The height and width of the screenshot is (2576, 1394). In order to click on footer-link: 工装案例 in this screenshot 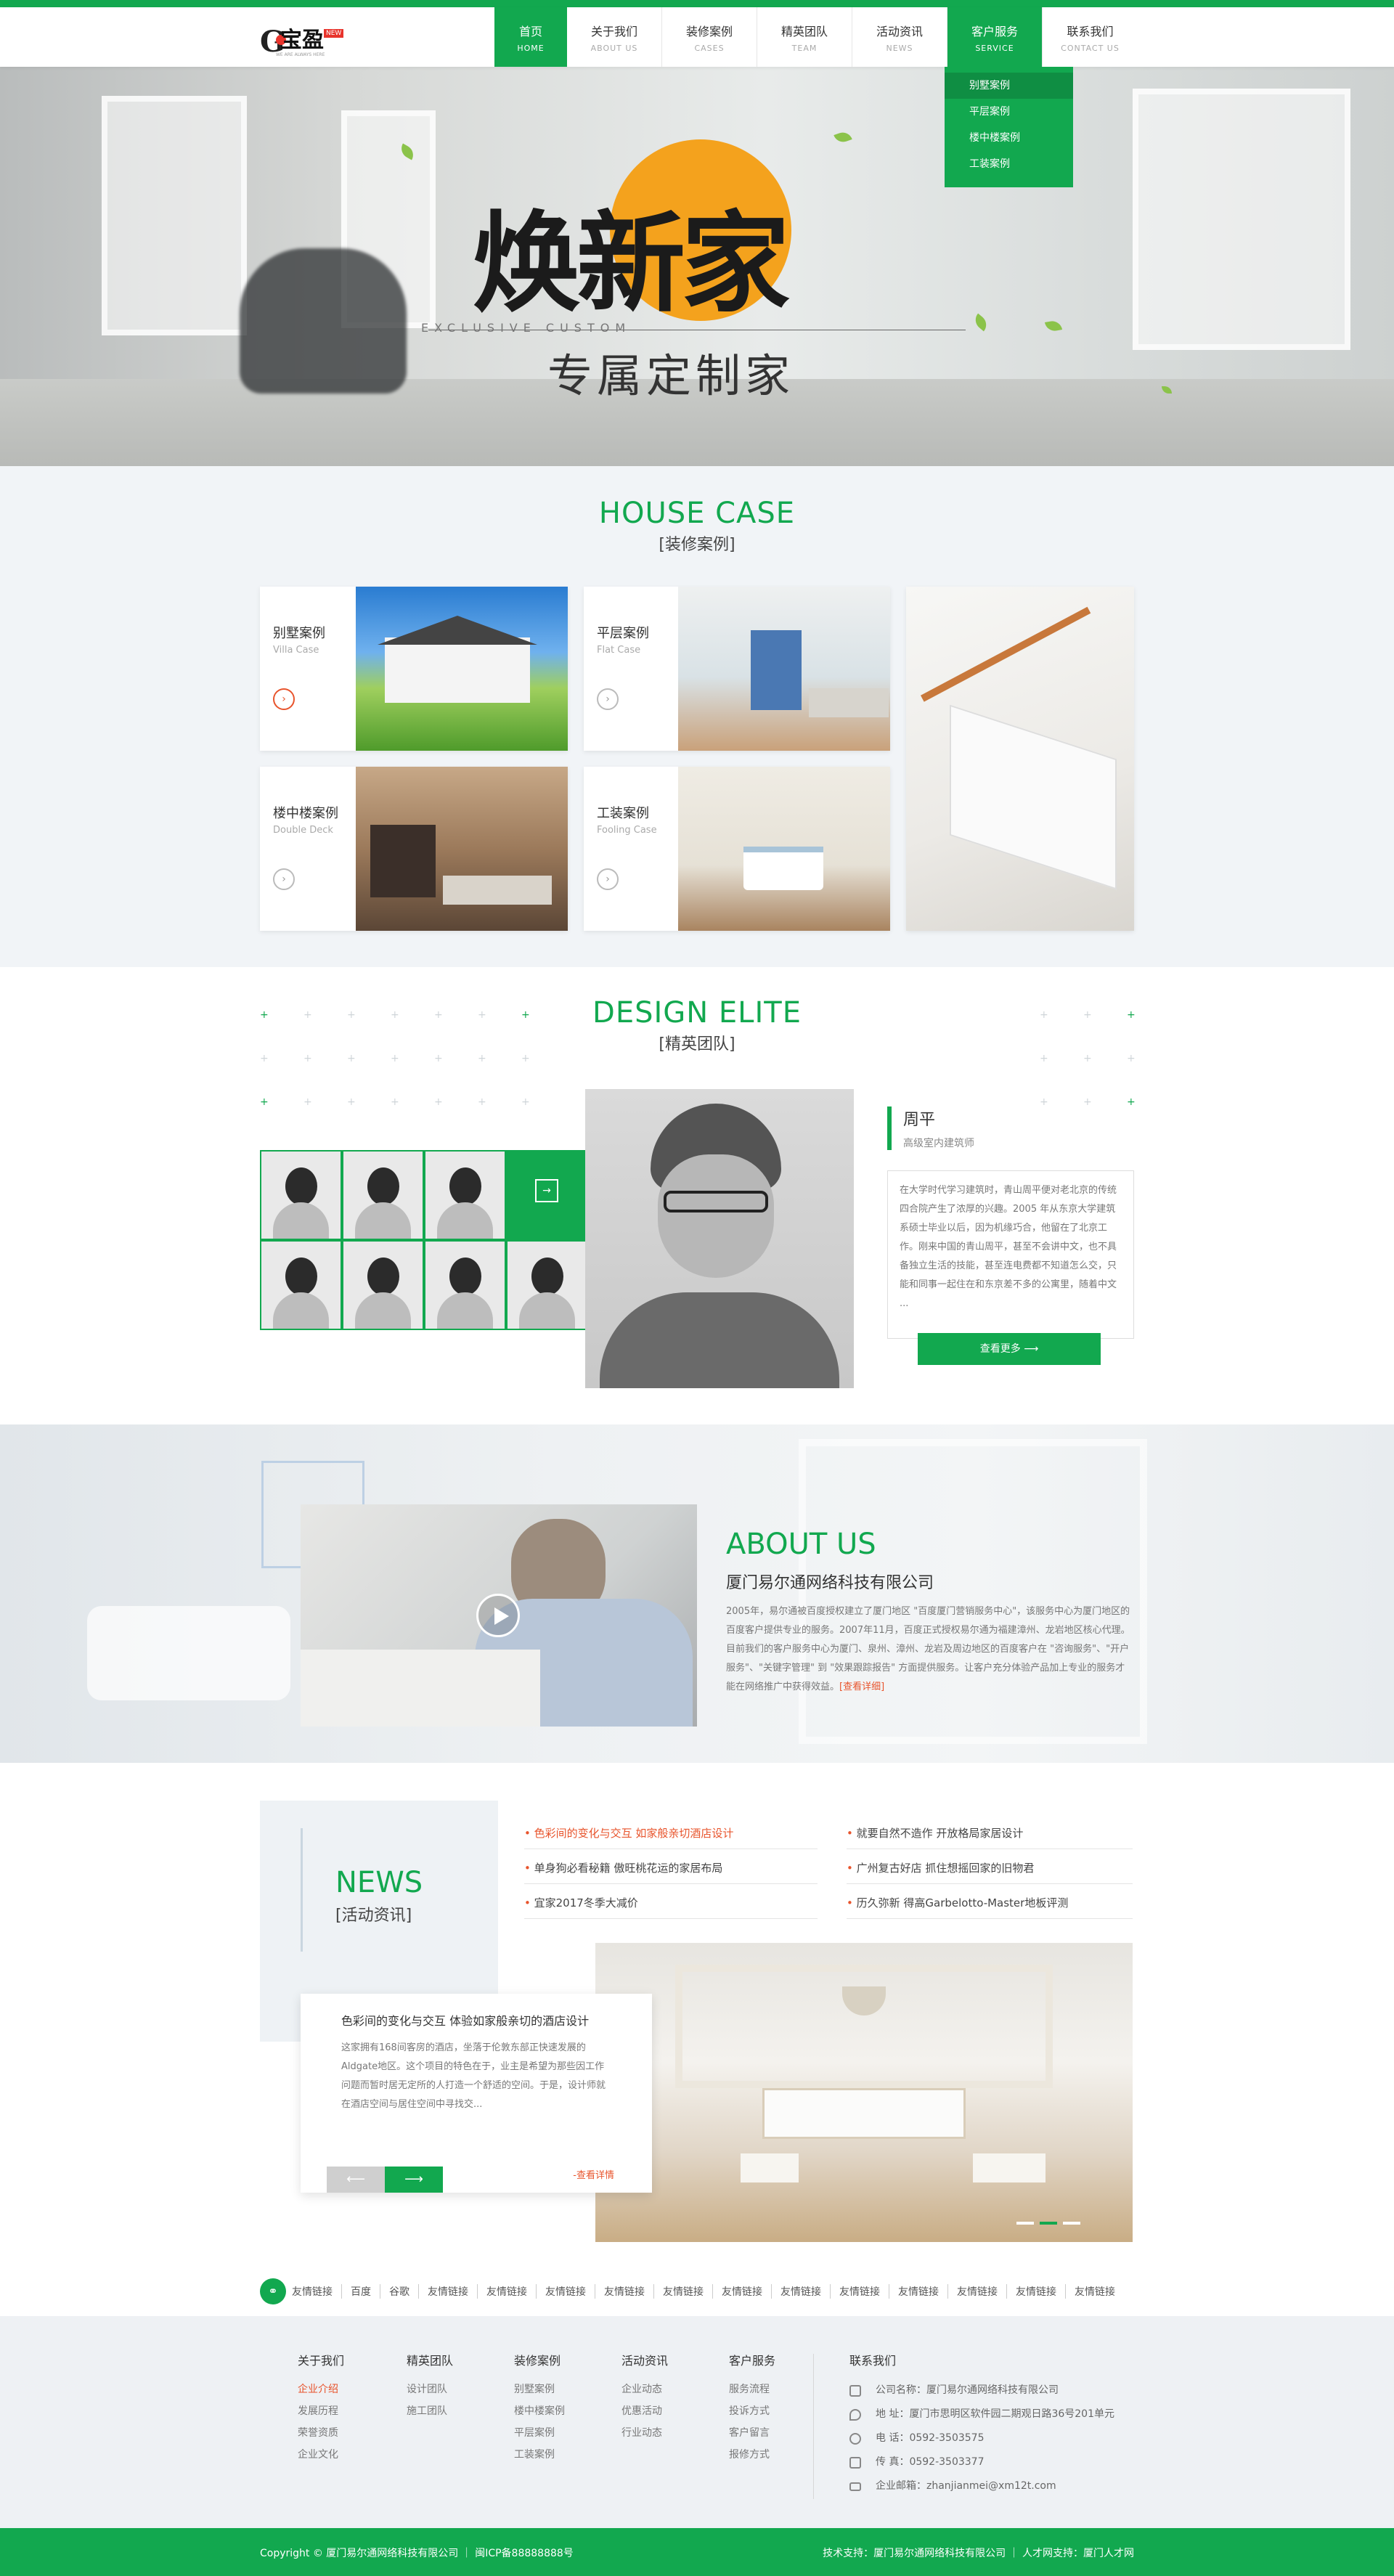, I will do `click(540, 2455)`.